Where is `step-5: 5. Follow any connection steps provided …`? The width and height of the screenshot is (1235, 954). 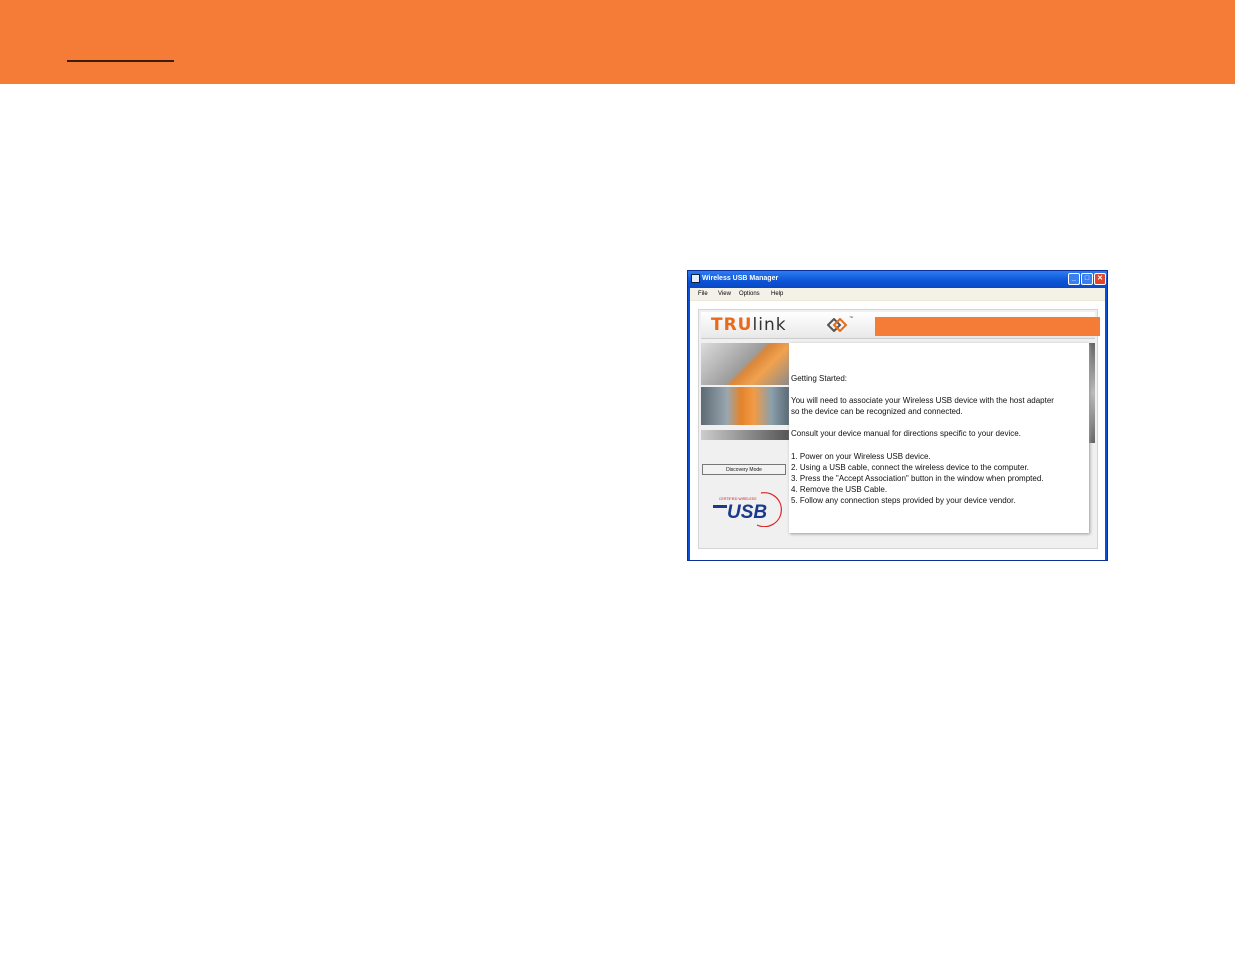 step-5: 5. Follow any connection steps provided … is located at coordinates (903, 500).